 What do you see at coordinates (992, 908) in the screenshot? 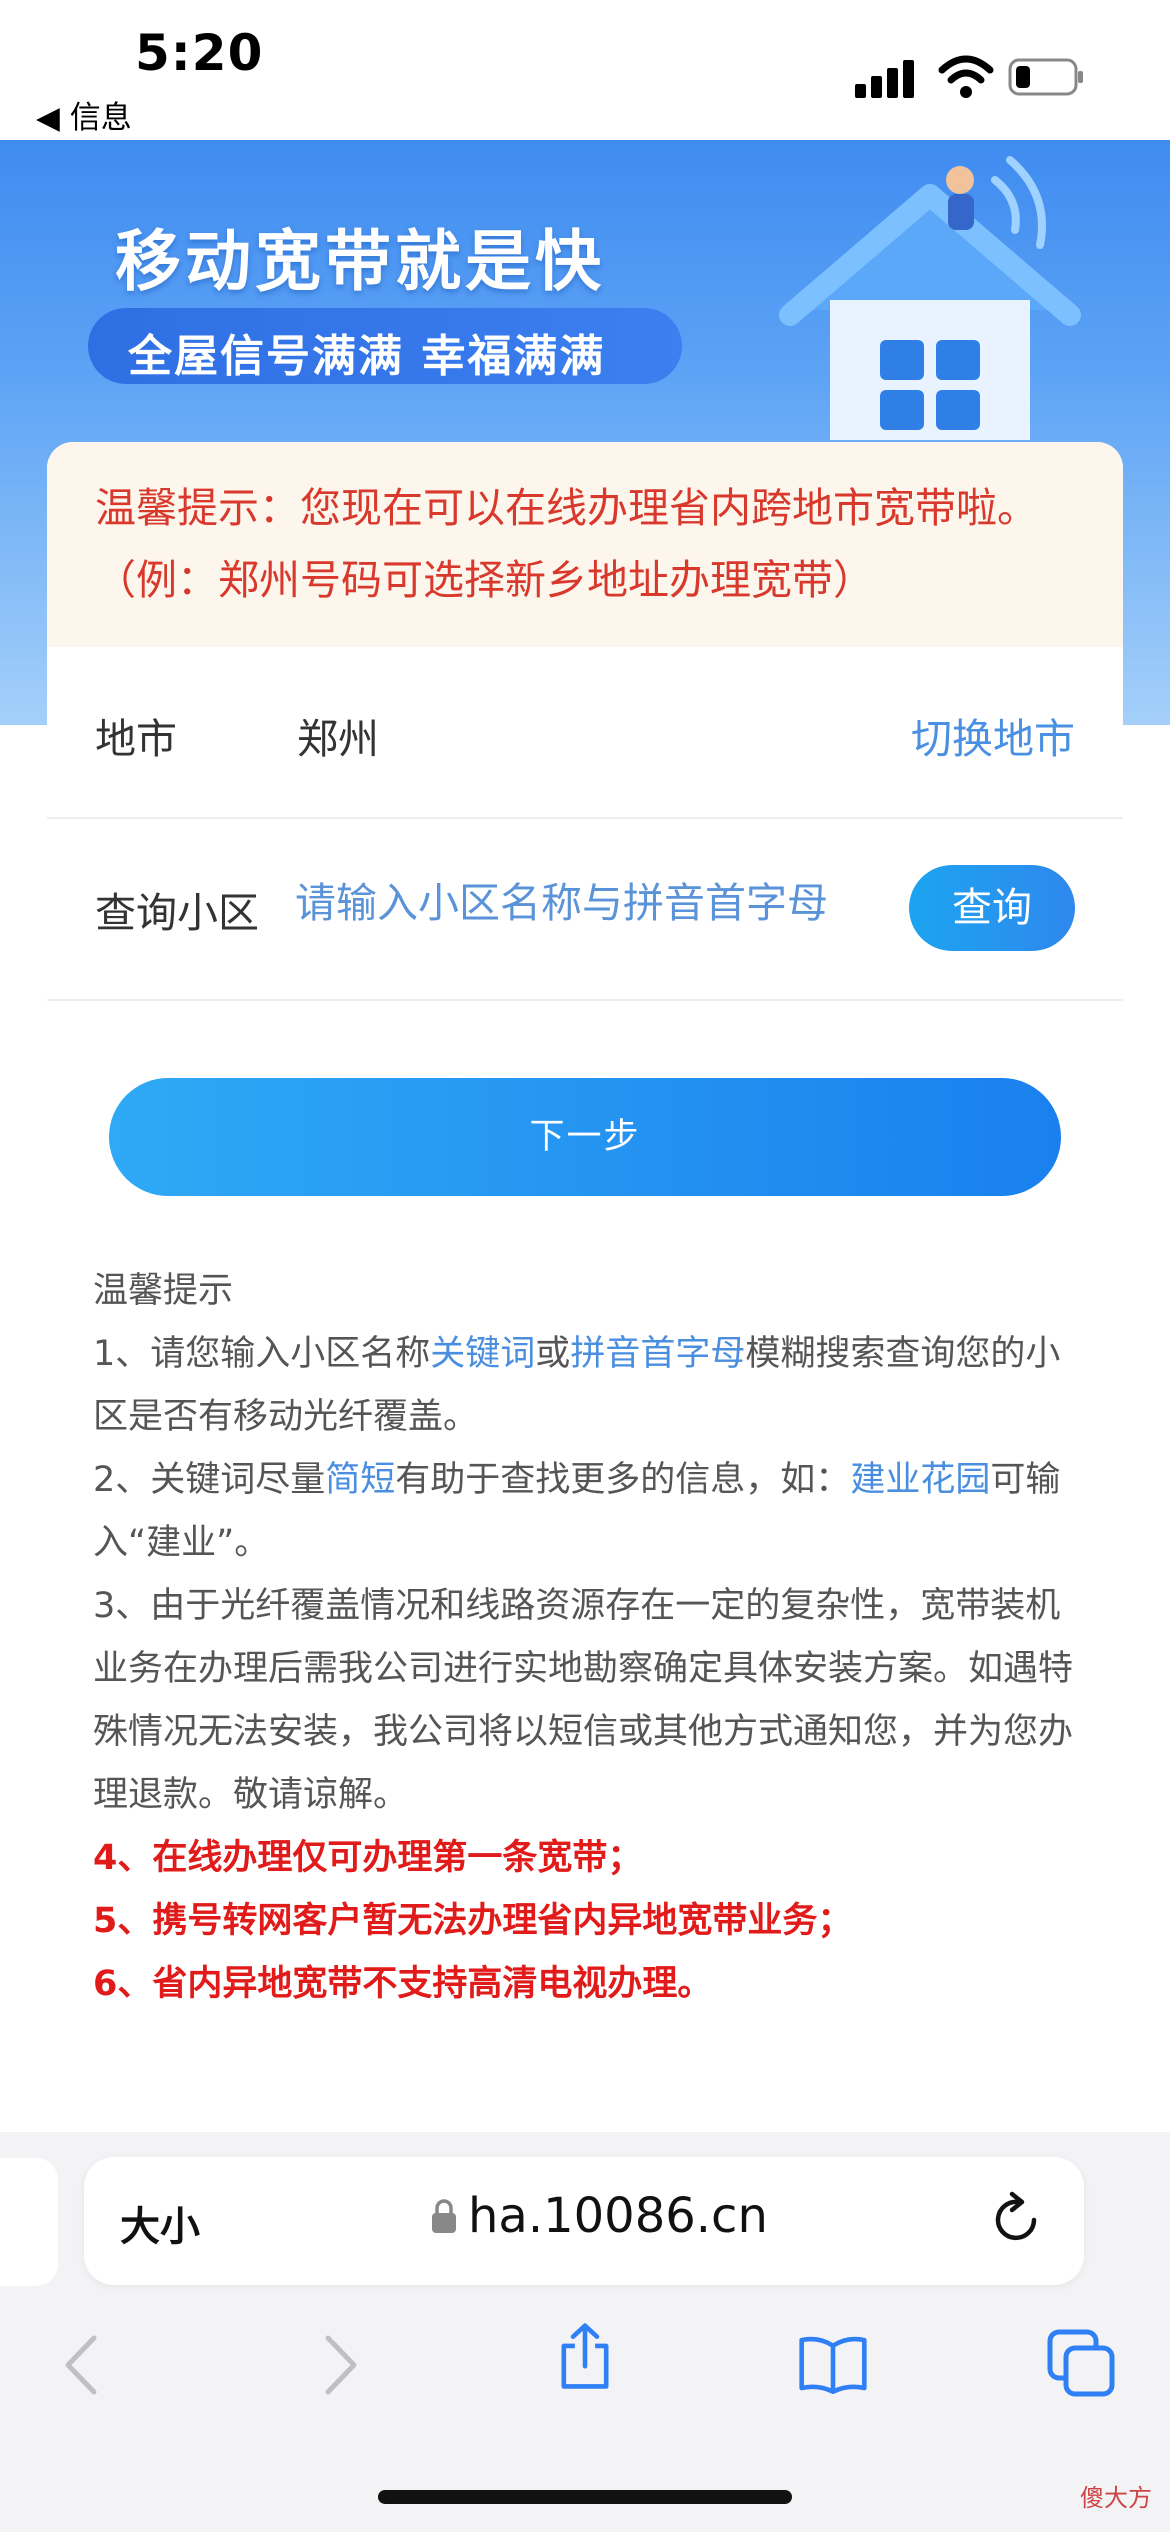
I see `query-button: 查询` at bounding box center [992, 908].